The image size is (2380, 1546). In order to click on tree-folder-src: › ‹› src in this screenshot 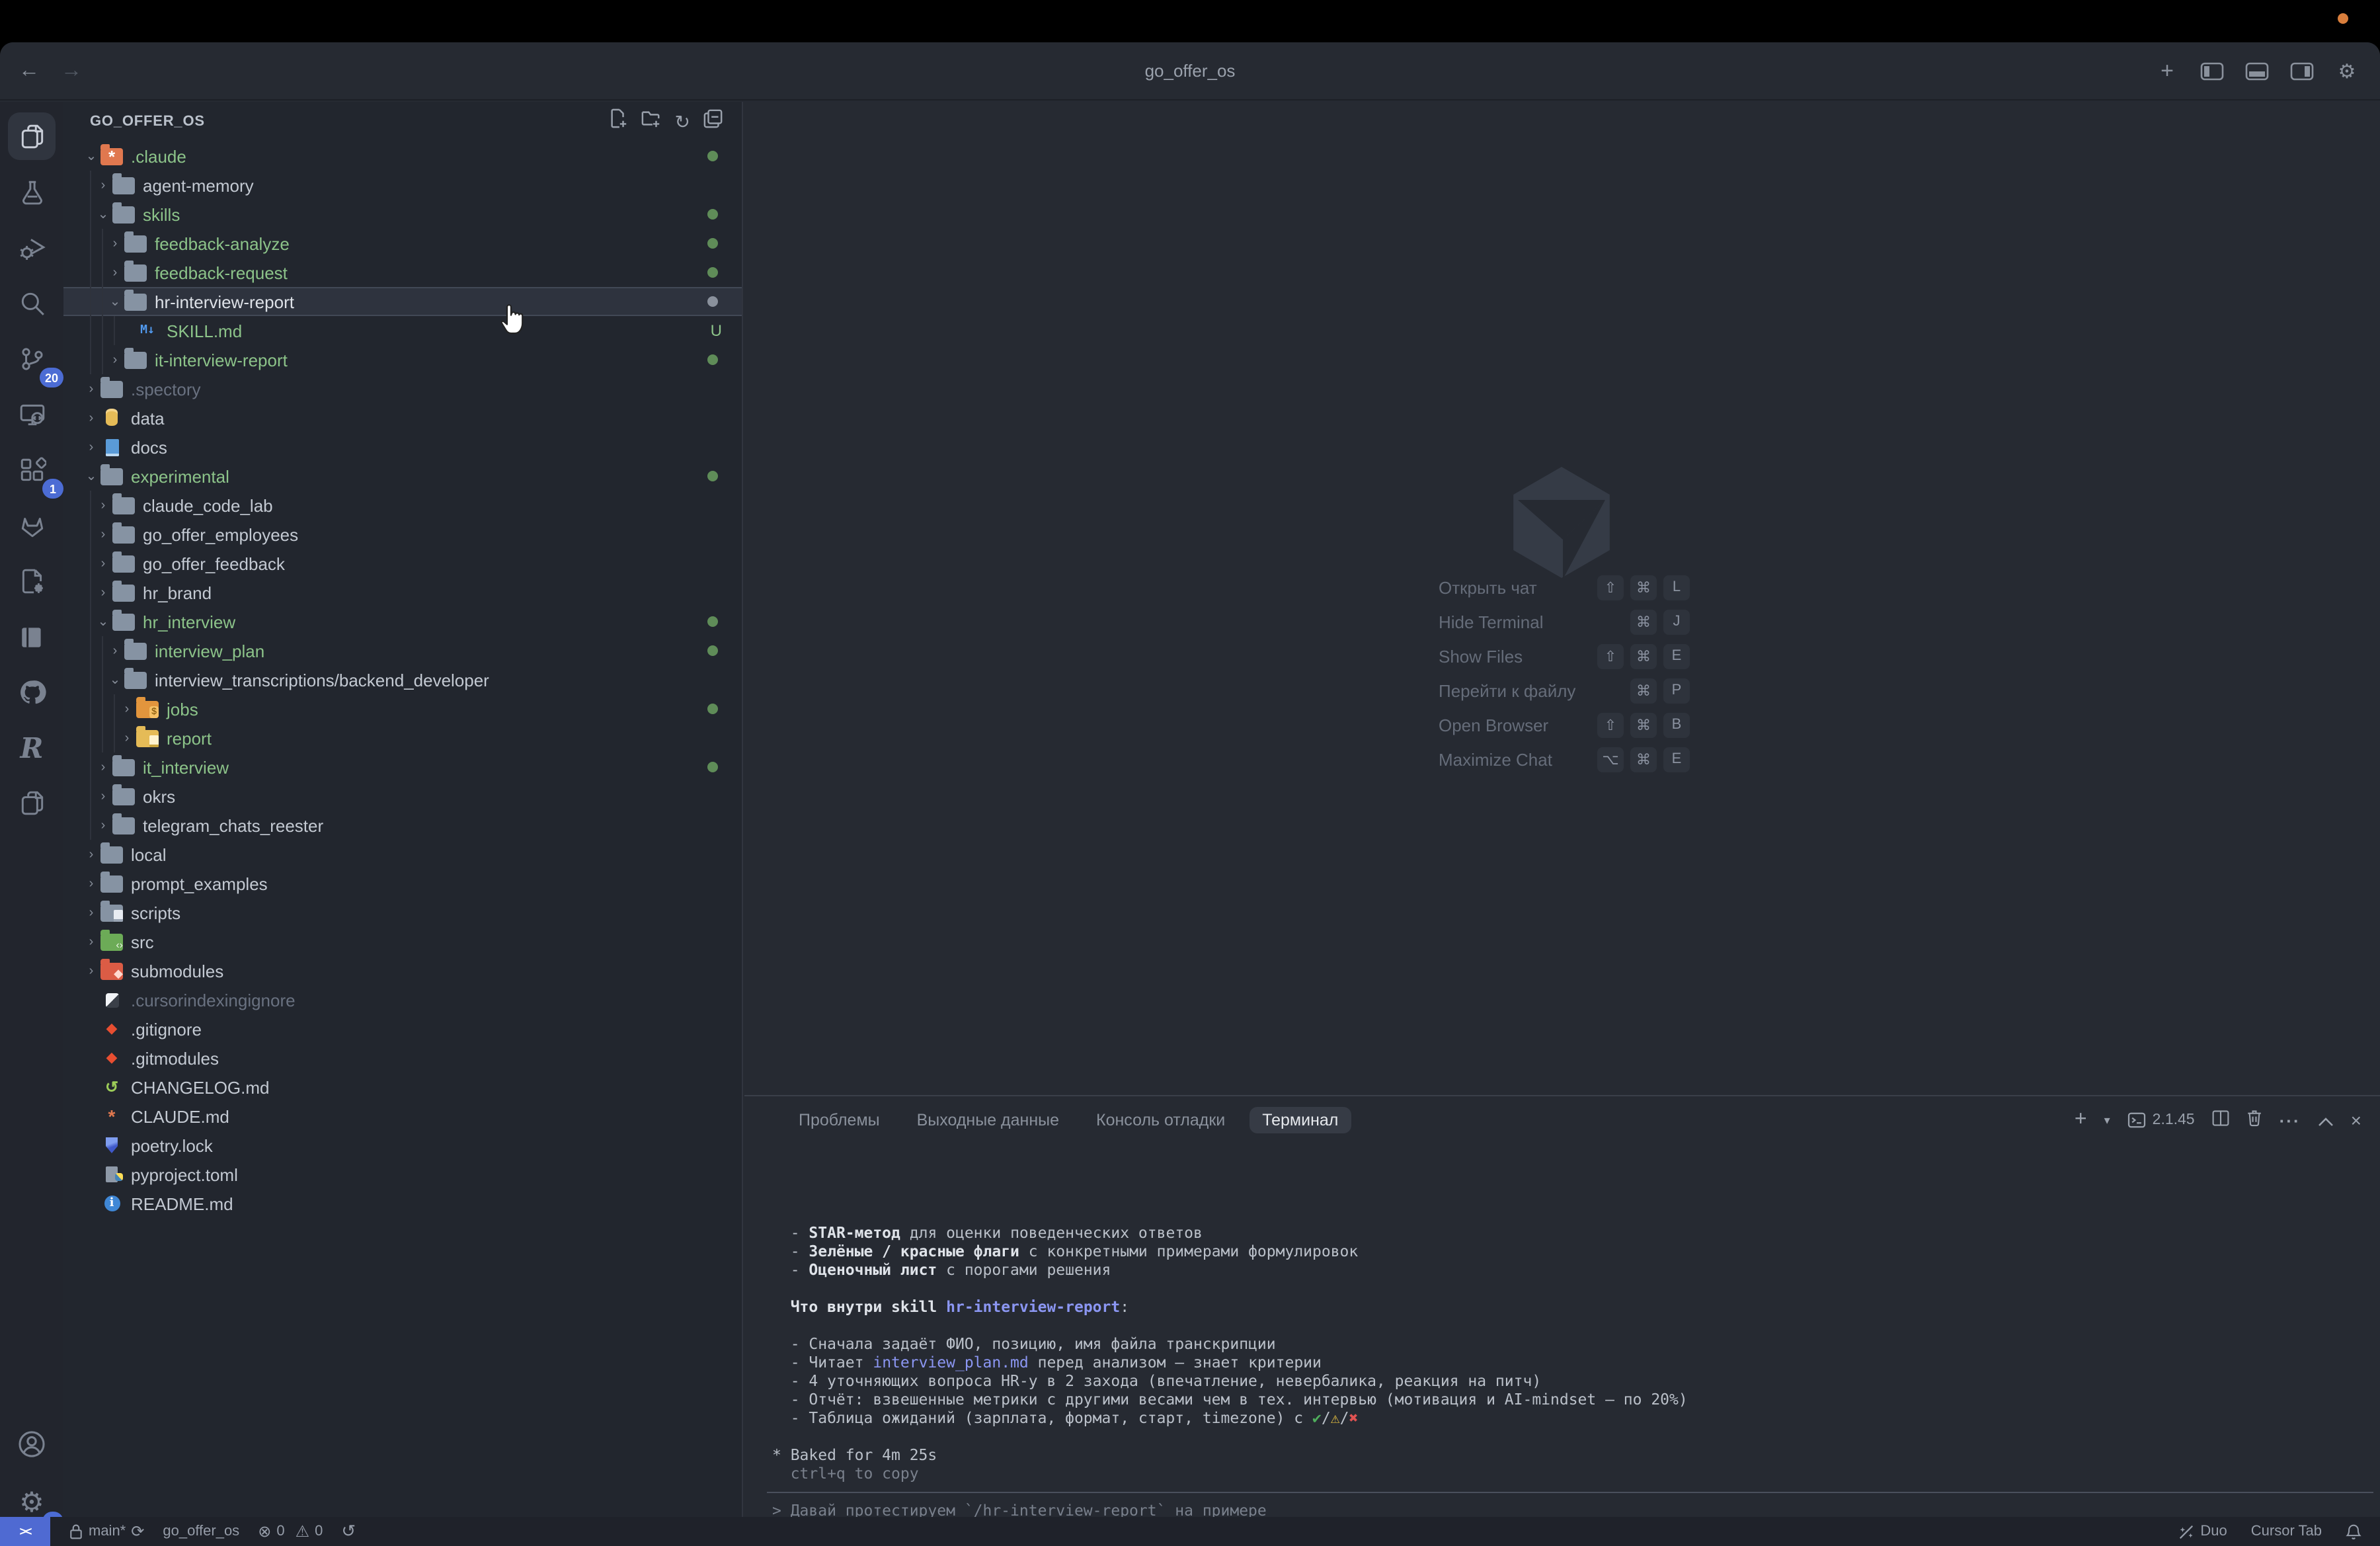, I will do `click(402, 941)`.